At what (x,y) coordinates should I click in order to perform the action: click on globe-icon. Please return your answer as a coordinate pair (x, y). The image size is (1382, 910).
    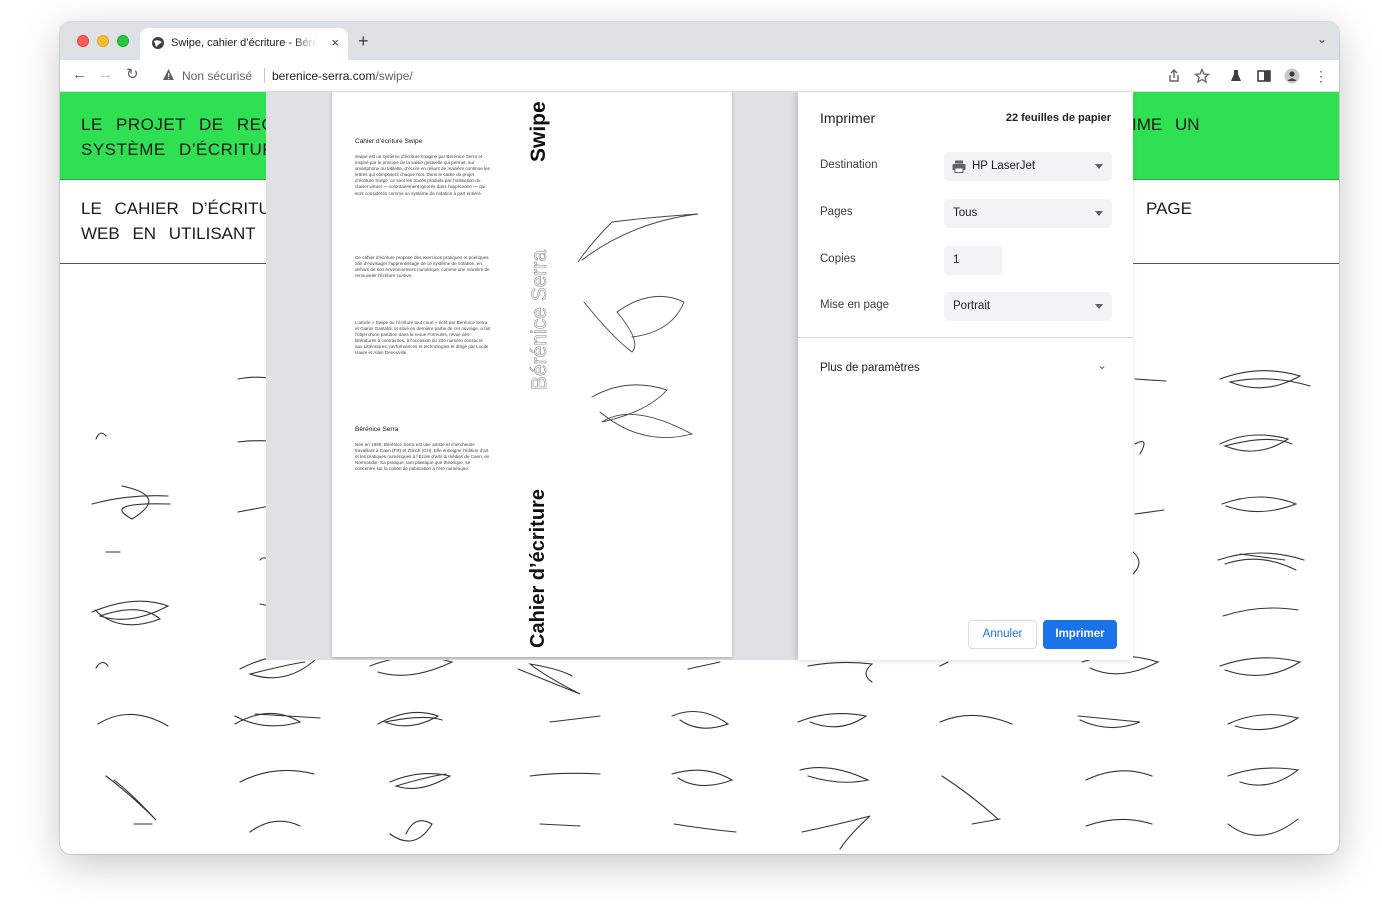
    Looking at the image, I should click on (158, 43).